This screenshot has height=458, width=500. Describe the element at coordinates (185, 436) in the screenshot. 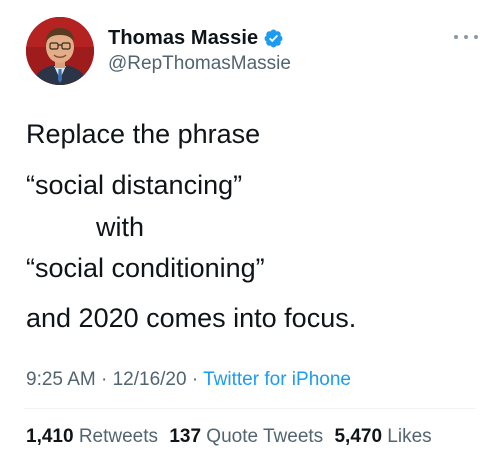

I see `quote-tweets-count: 137` at that location.